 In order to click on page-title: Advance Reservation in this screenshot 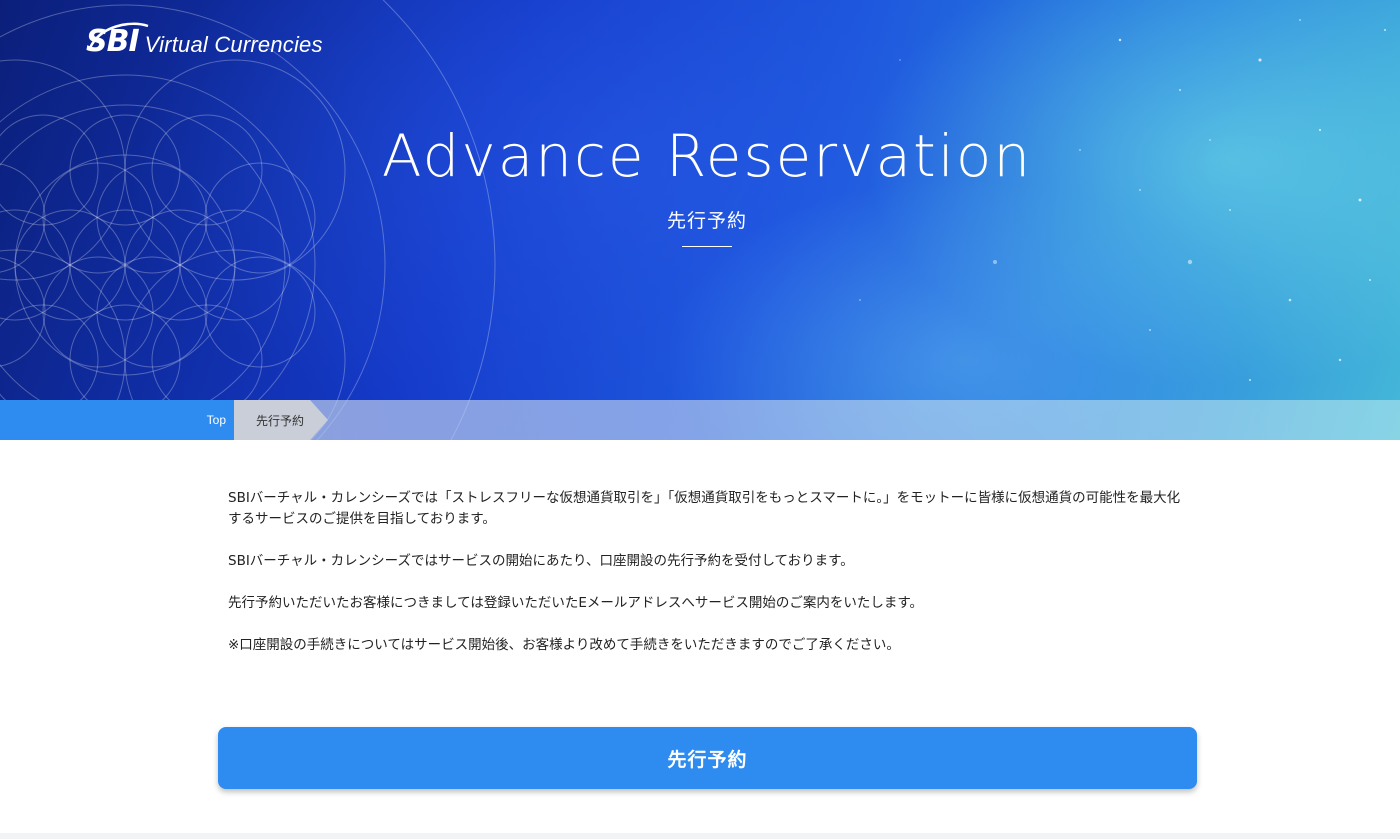, I will do `click(707, 156)`.